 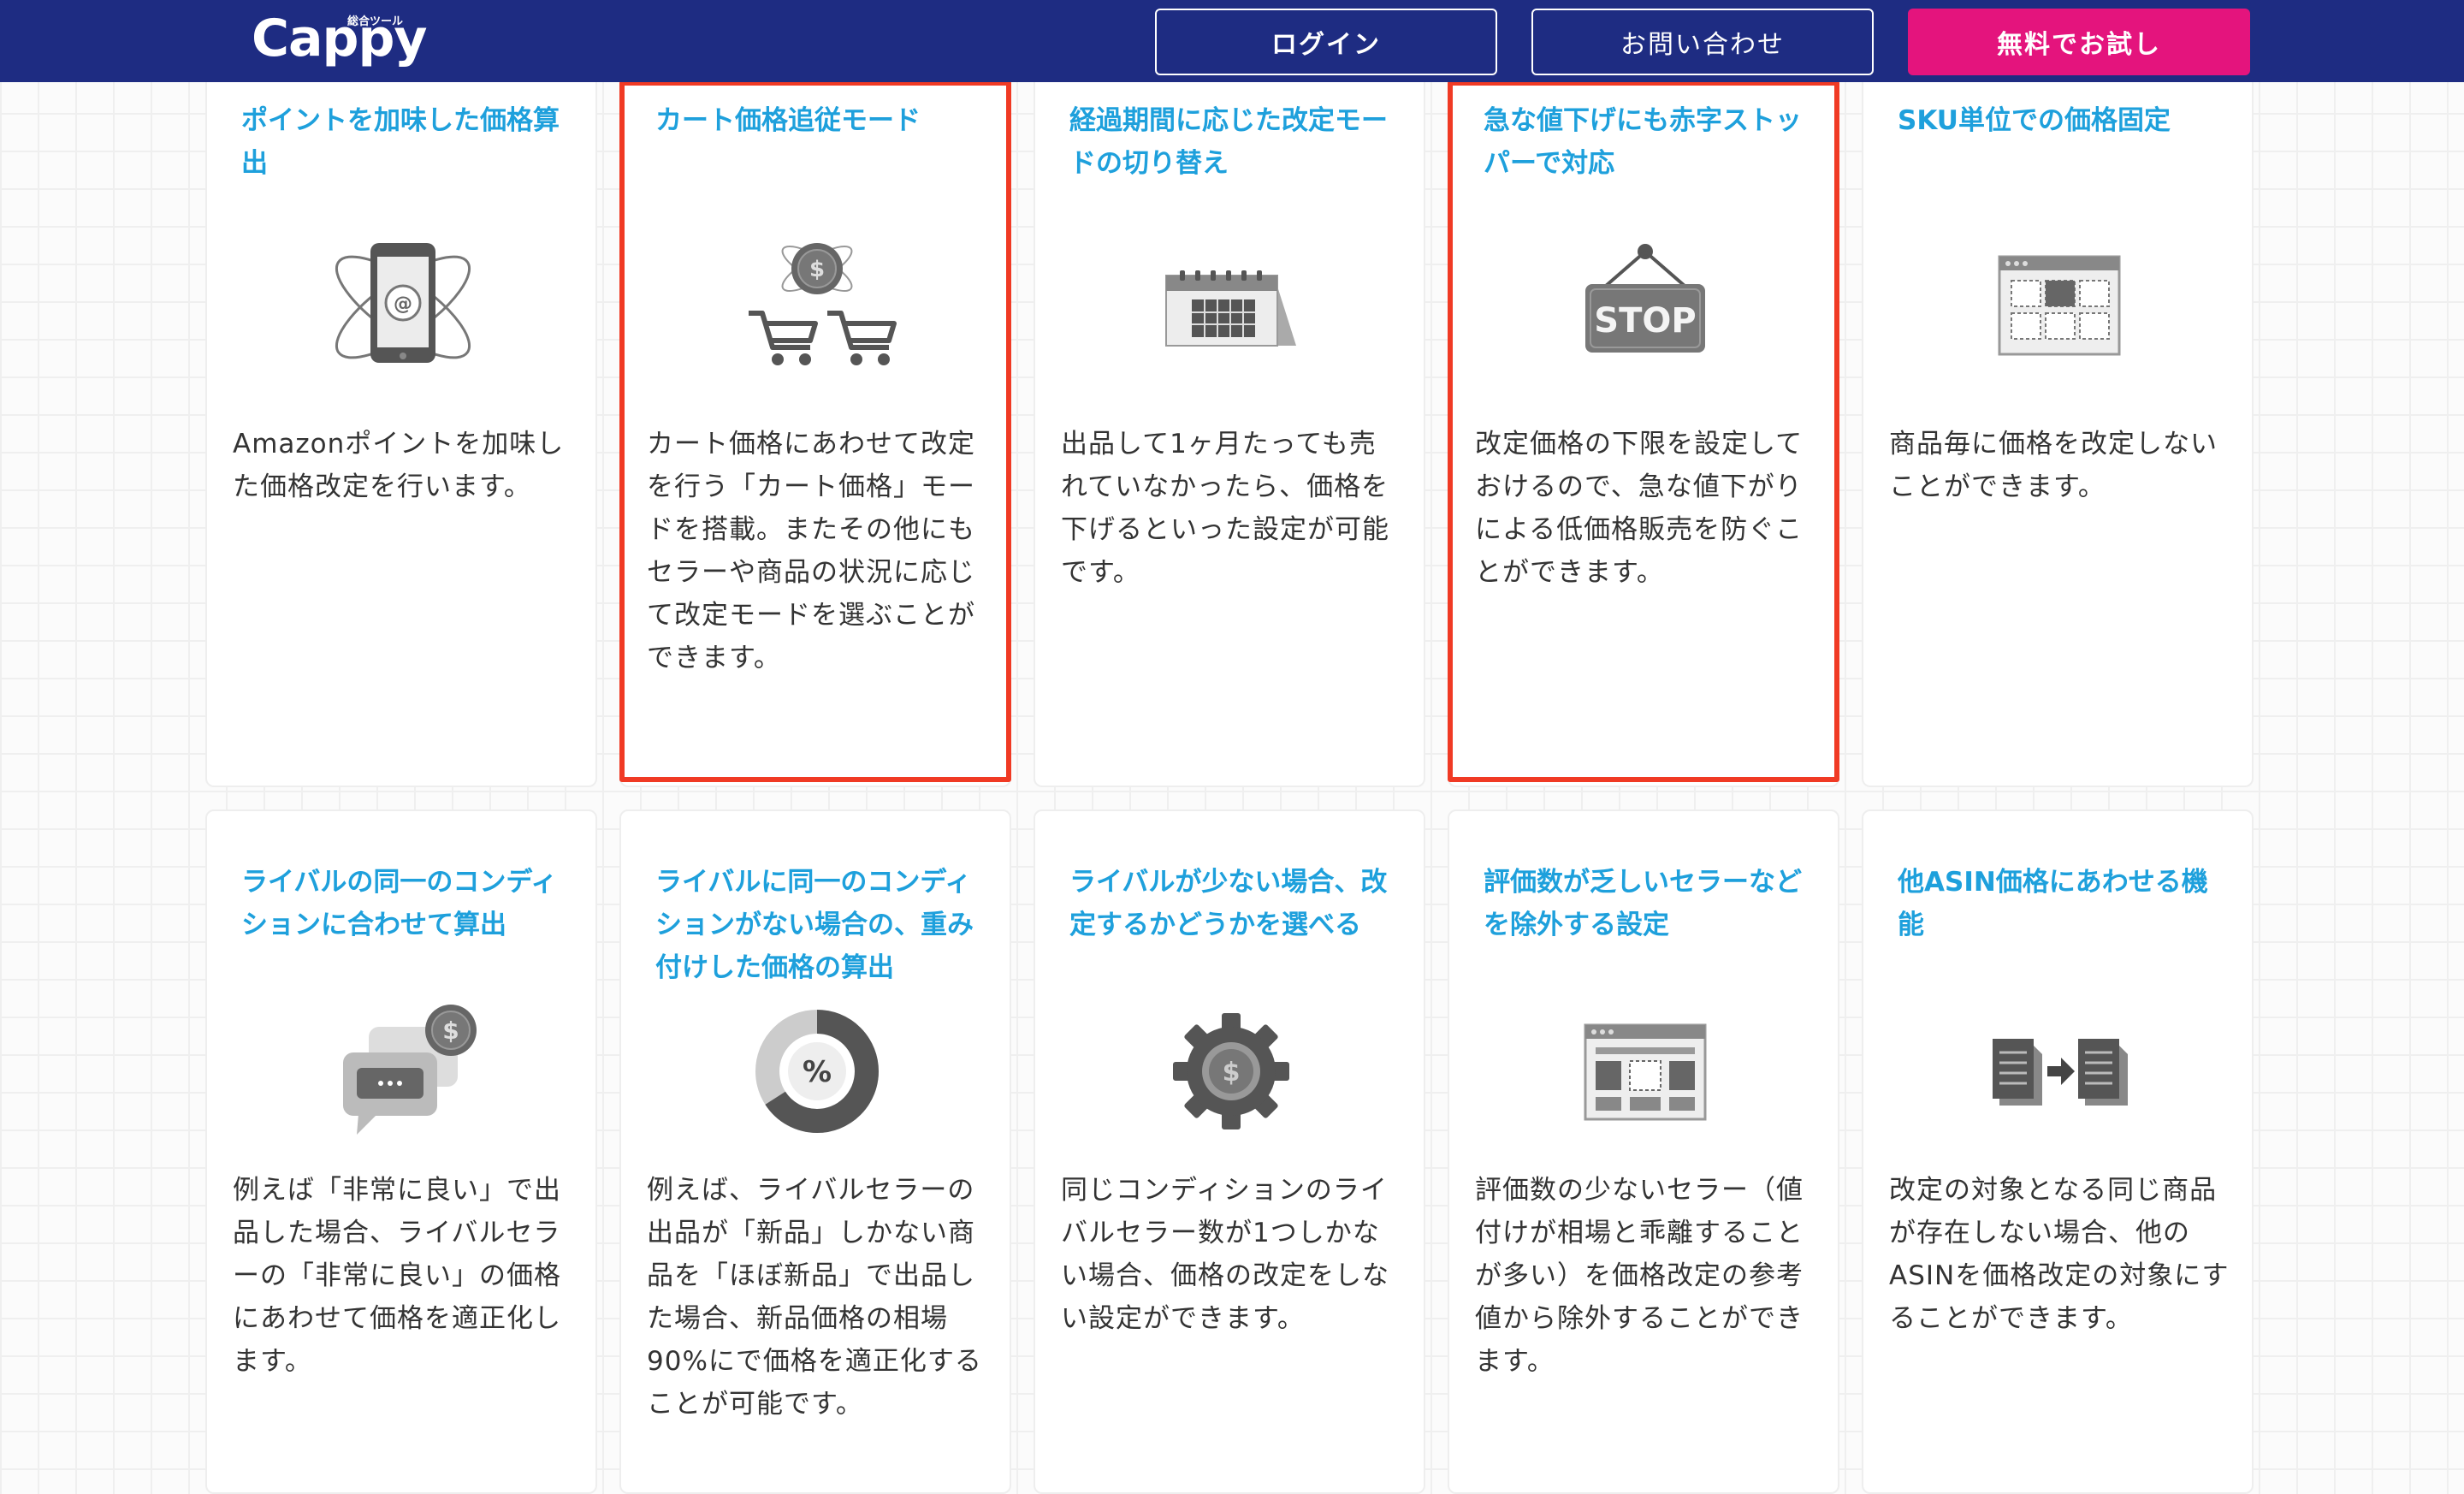 I want to click on feature-description: 商品毎に価格を改定しないことができます。, so click(x=2053, y=465).